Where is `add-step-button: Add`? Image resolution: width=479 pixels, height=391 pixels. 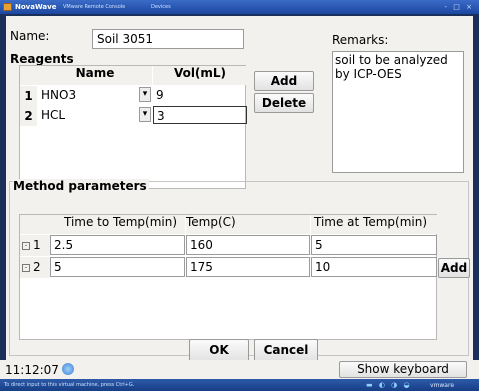 add-step-button: Add is located at coordinates (454, 268).